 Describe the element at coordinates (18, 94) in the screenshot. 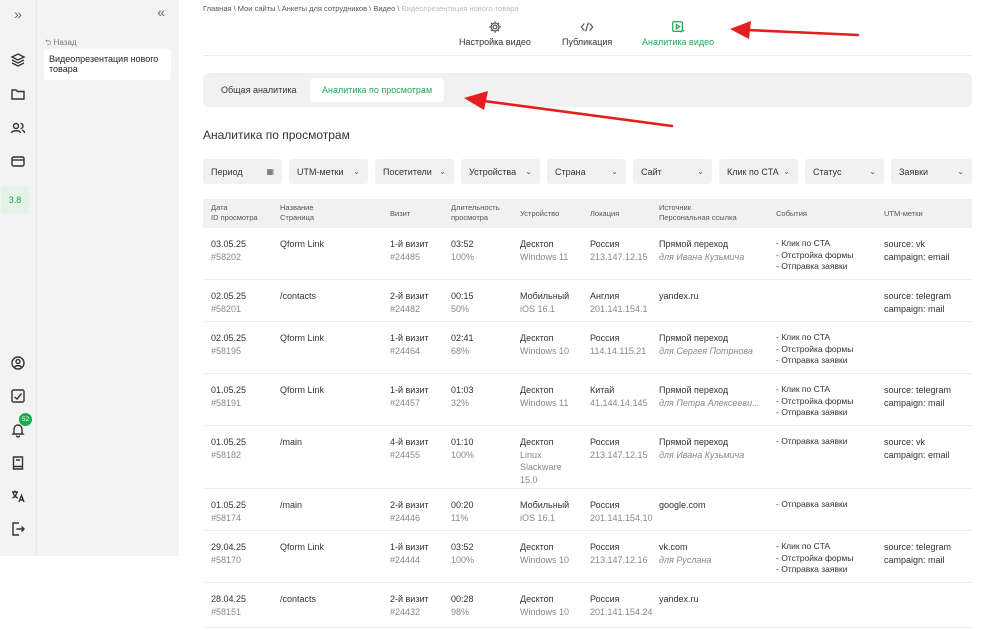

I see `folder-icon` at that location.